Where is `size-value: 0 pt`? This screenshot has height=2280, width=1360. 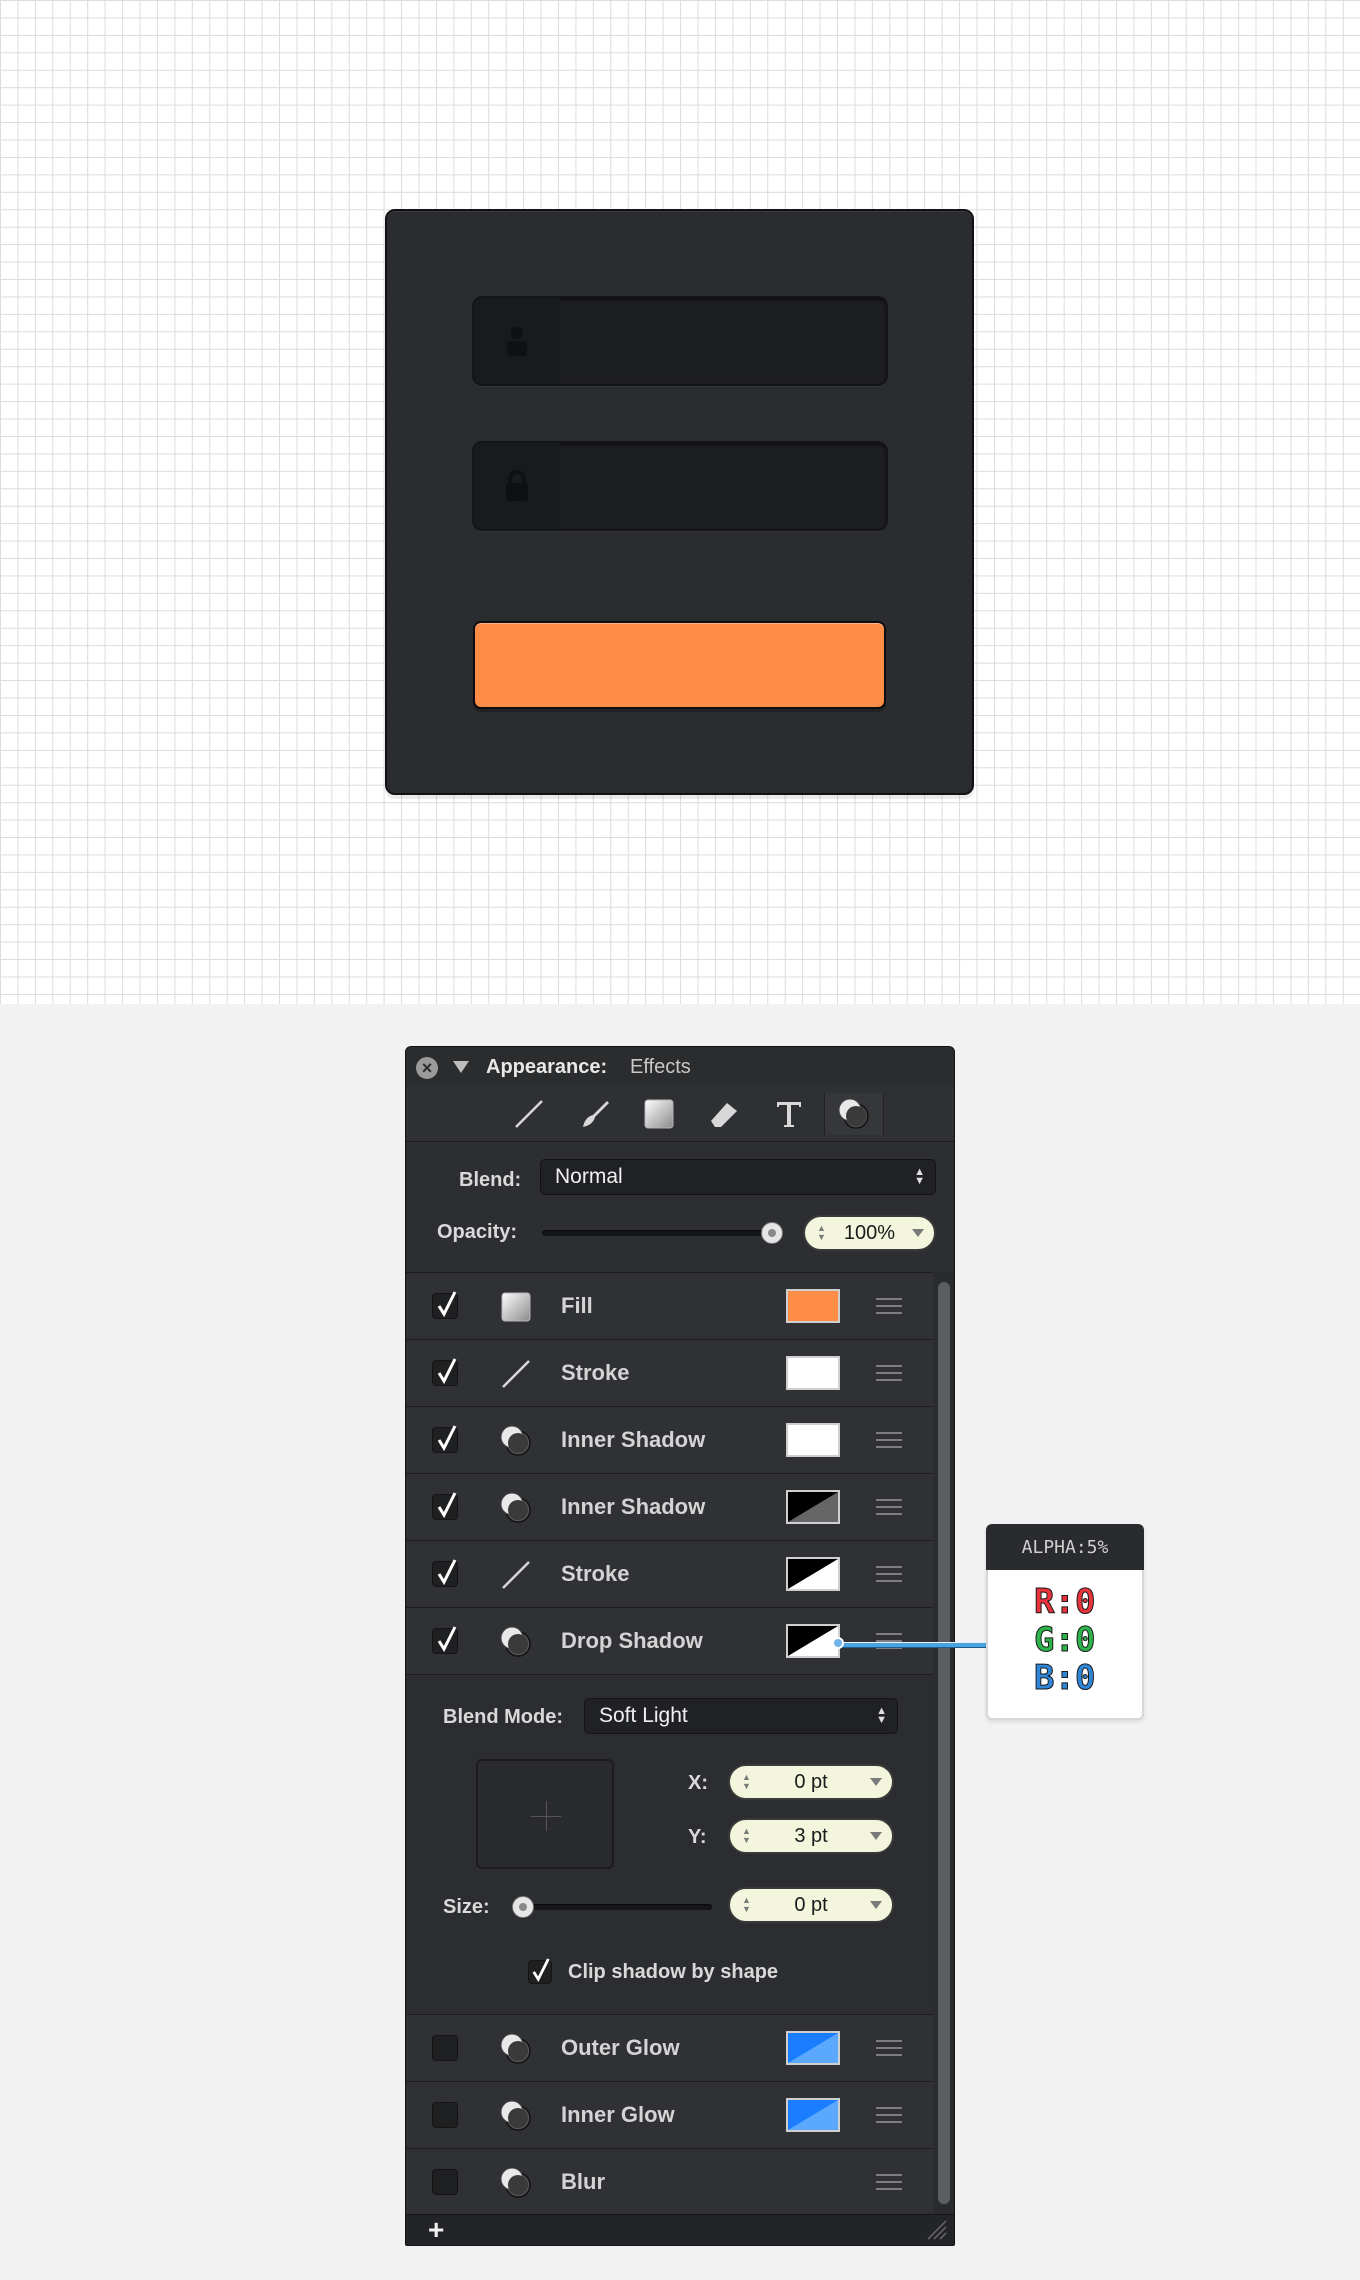 size-value: 0 pt is located at coordinates (811, 1904).